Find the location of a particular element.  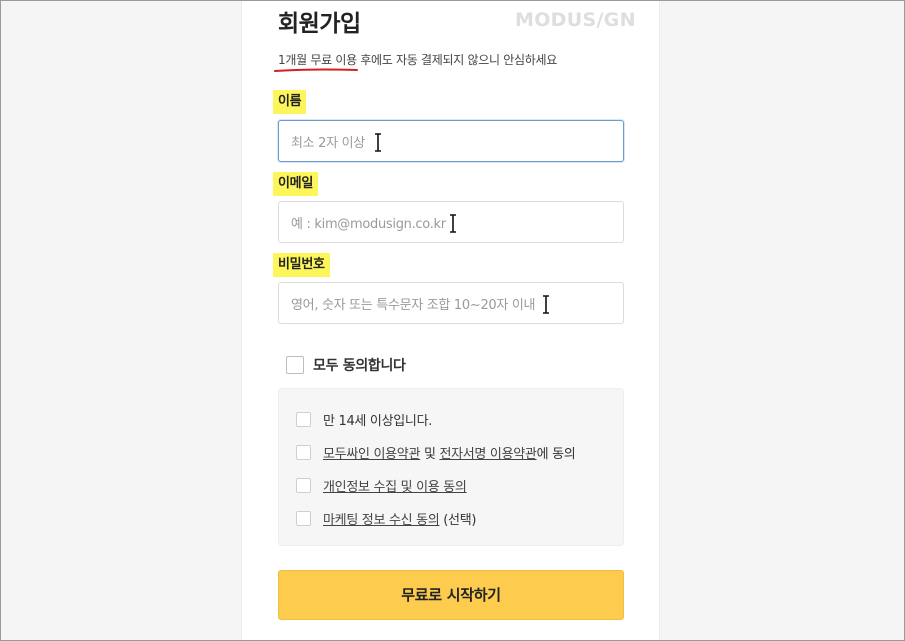

age-checkbox is located at coordinates (303, 419).